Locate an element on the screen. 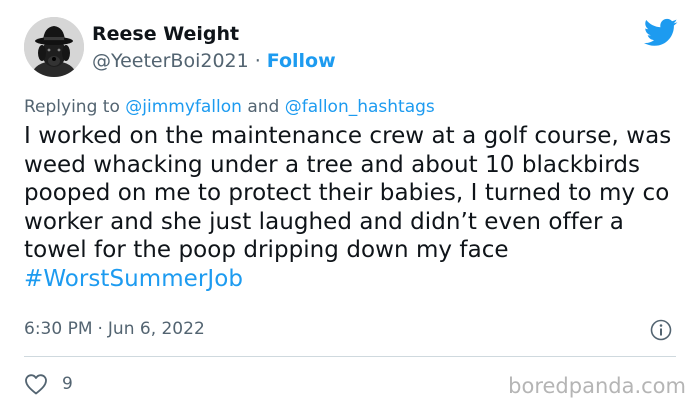 The image size is (700, 410). info-icon is located at coordinates (661, 330).